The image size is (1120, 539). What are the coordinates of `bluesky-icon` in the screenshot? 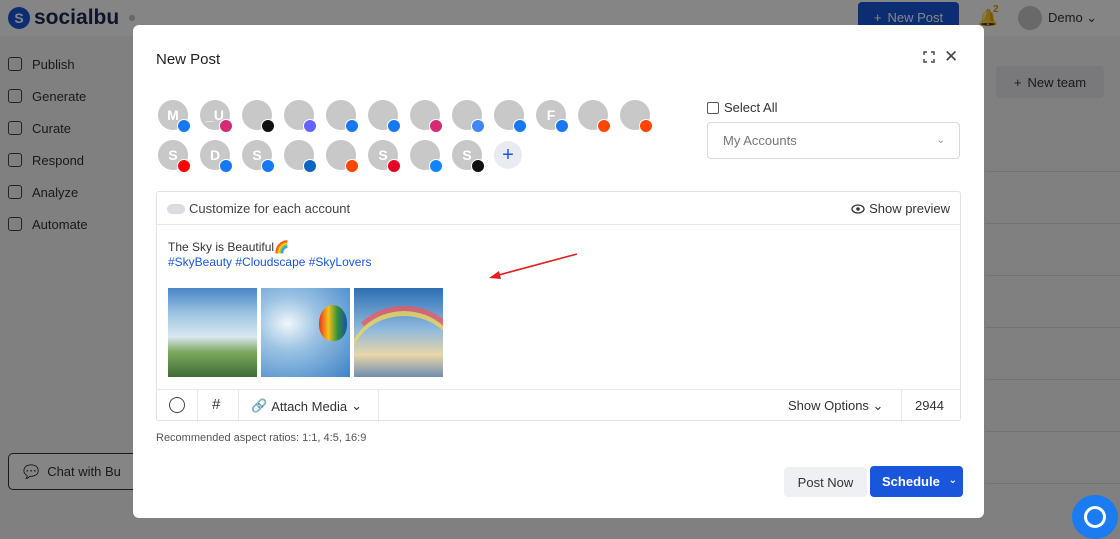 It's located at (436, 166).